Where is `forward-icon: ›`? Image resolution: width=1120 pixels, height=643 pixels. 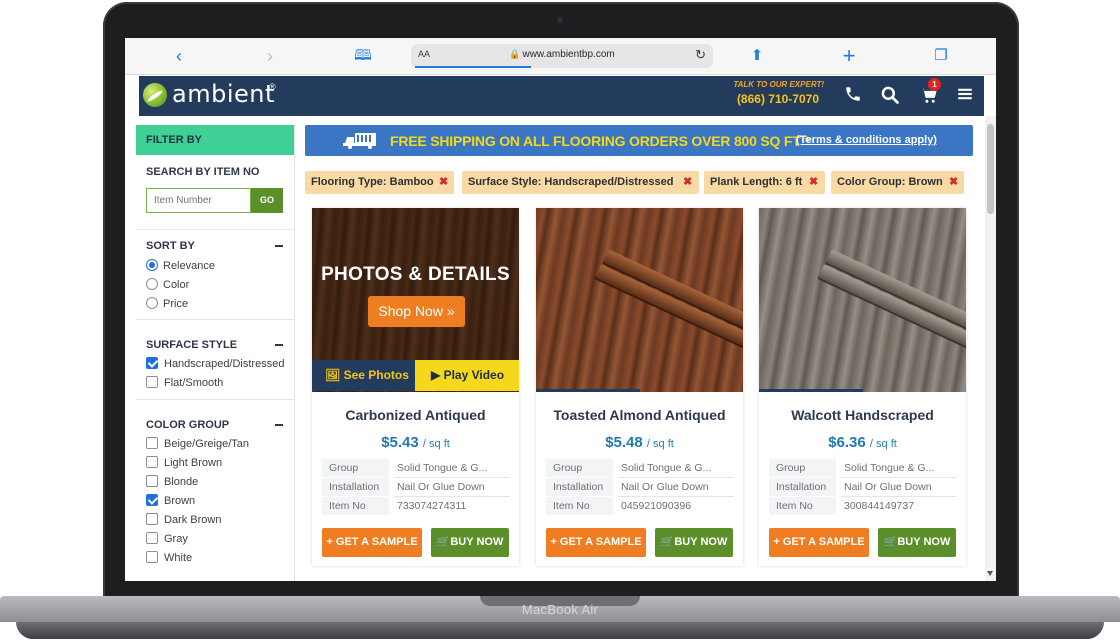
forward-icon: › is located at coordinates (270, 56).